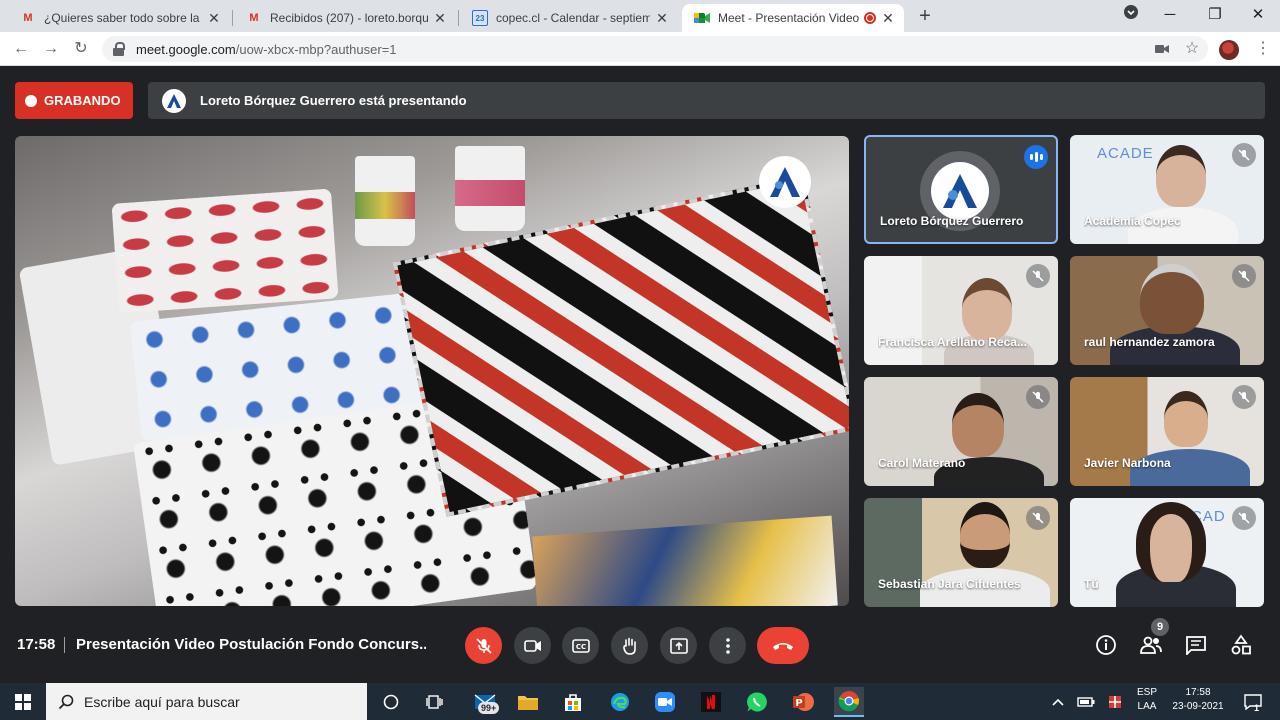 The width and height of the screenshot is (1280, 720). I want to click on participant-tile: ACADE Academia Copec, so click(1167, 189).